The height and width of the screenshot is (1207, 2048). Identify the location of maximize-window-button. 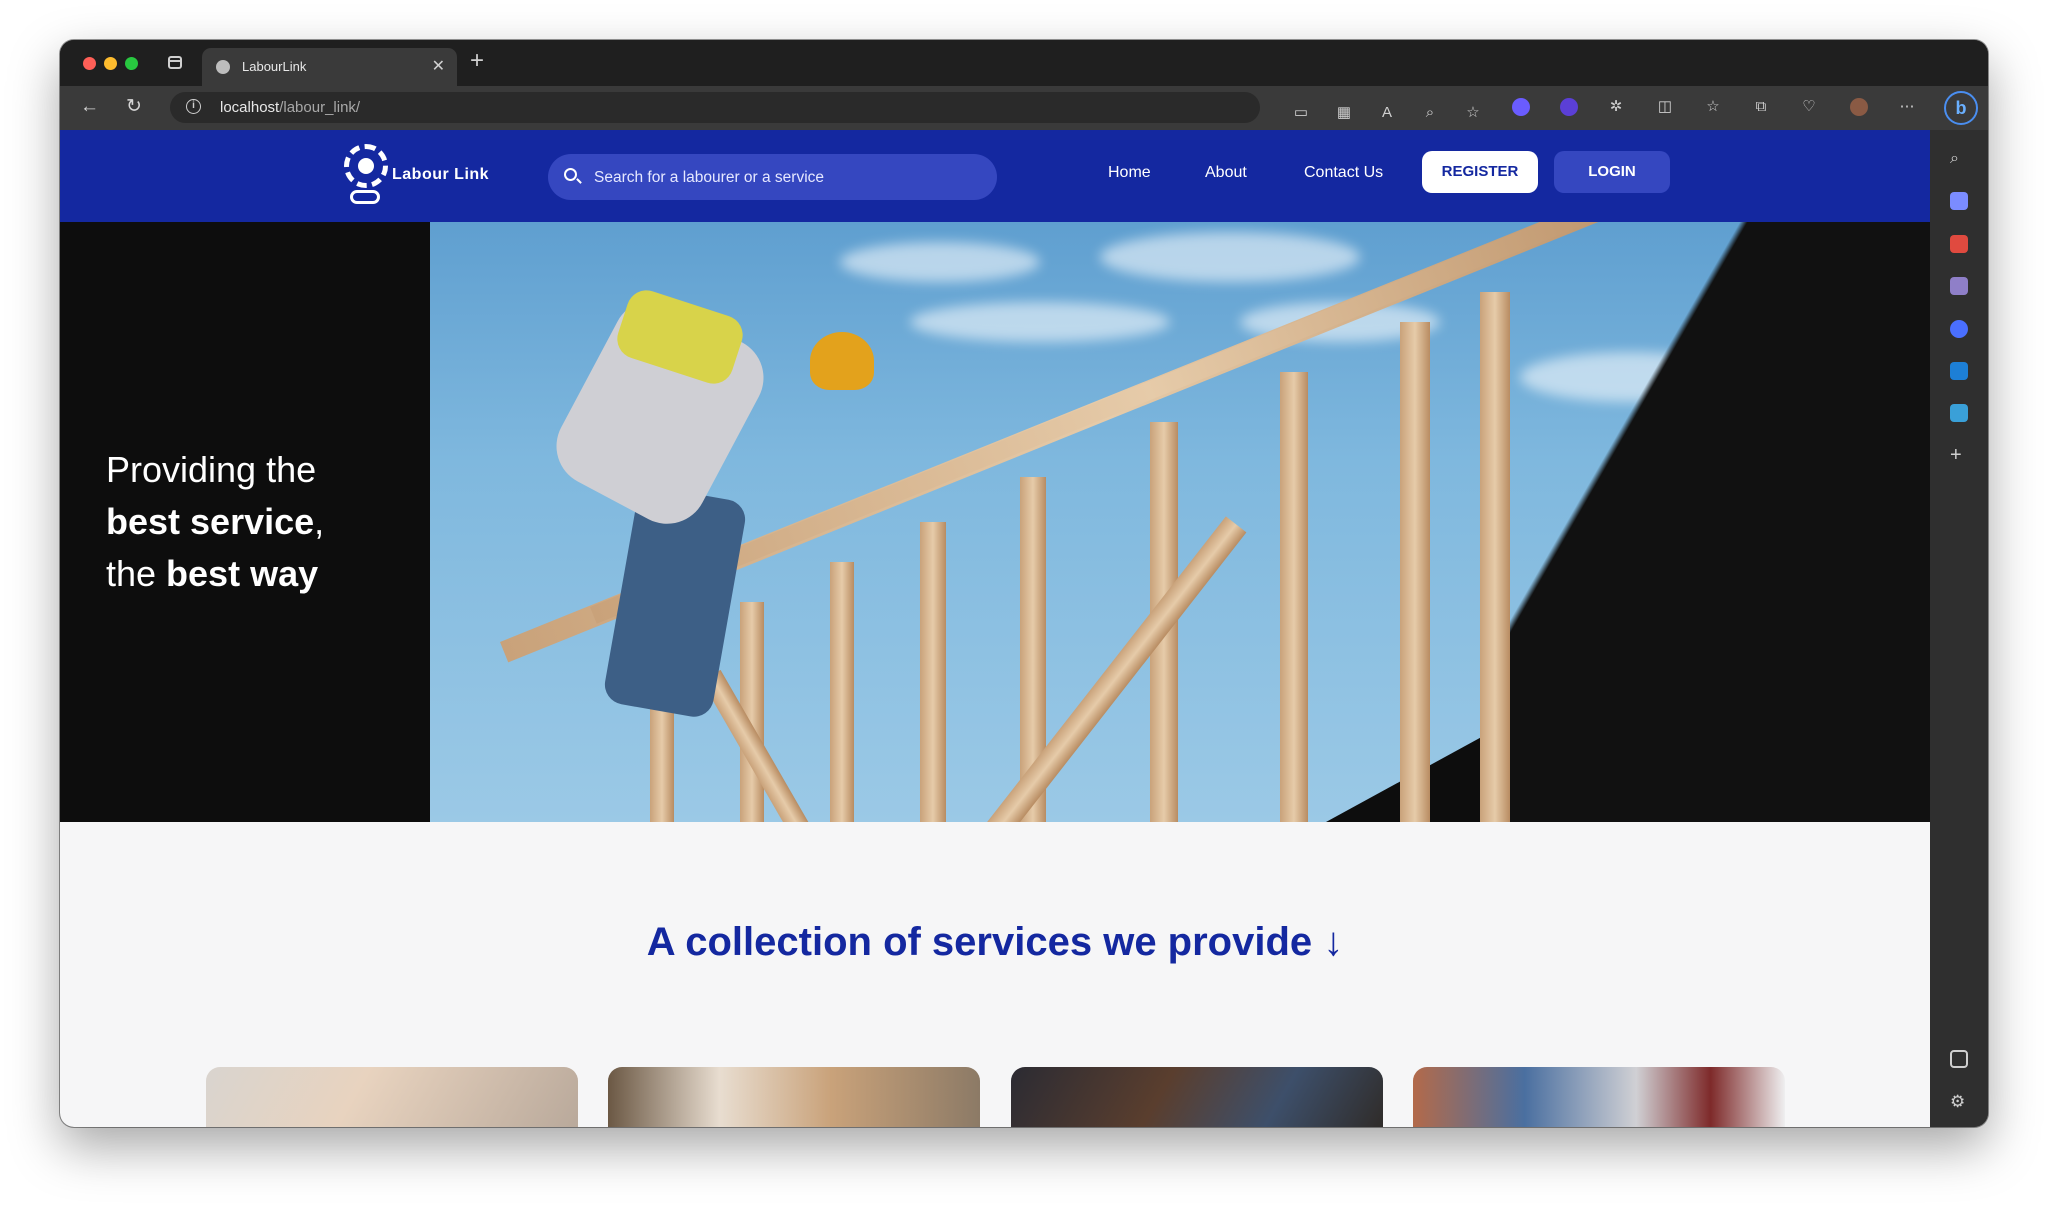
(131, 63).